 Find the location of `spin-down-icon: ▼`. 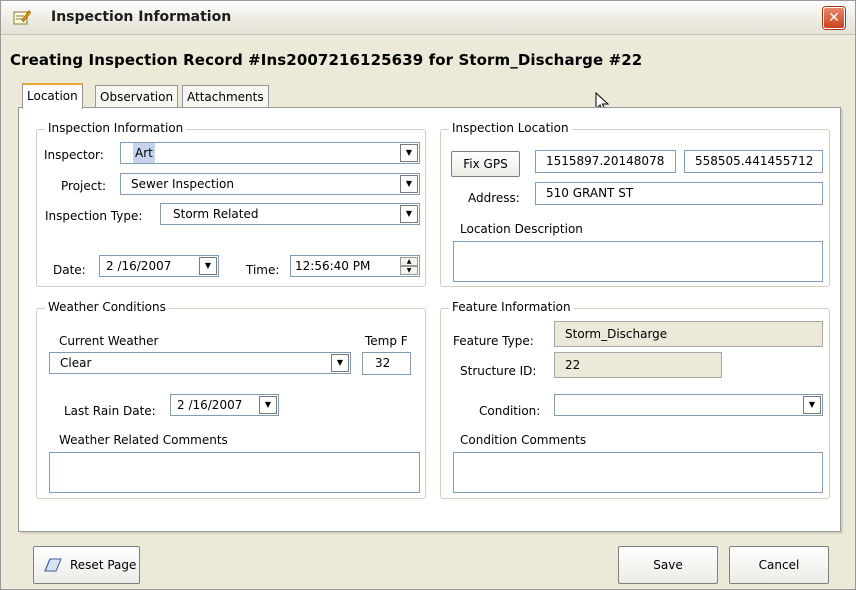

spin-down-icon: ▼ is located at coordinates (409, 270).